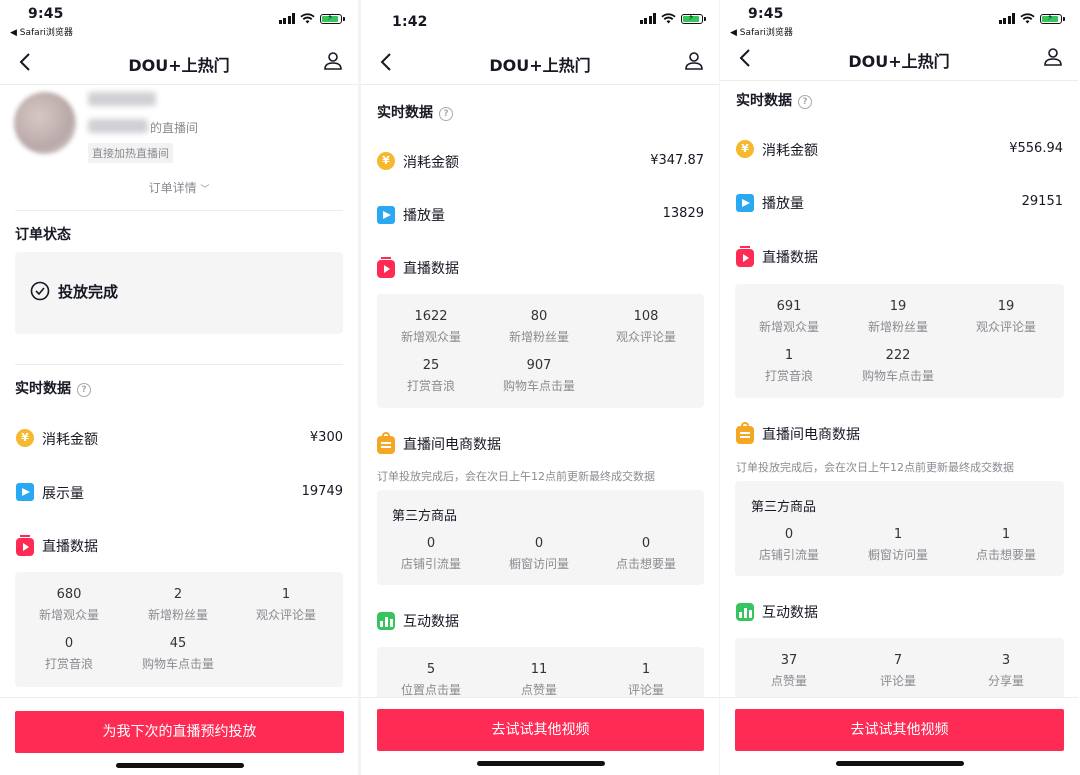 The image size is (1080, 775). What do you see at coordinates (177, 615) in the screenshot?
I see `stat-label: 新增粉丝量` at bounding box center [177, 615].